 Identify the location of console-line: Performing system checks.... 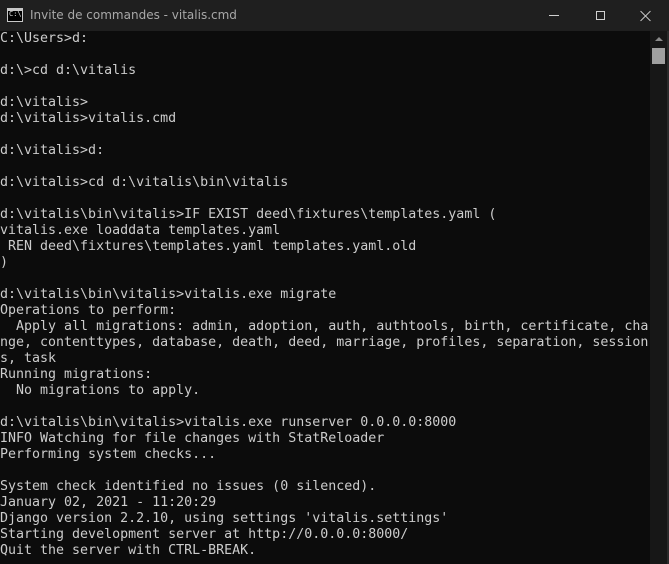
(108, 454).